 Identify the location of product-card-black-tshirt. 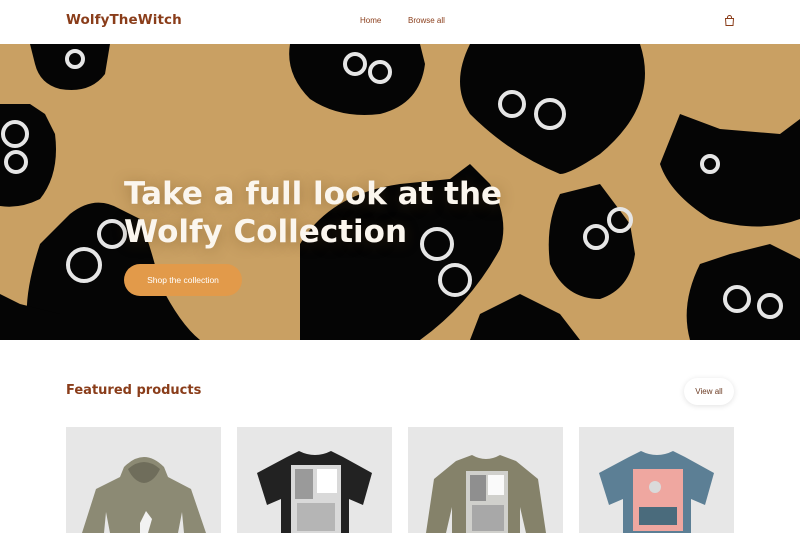
(314, 480).